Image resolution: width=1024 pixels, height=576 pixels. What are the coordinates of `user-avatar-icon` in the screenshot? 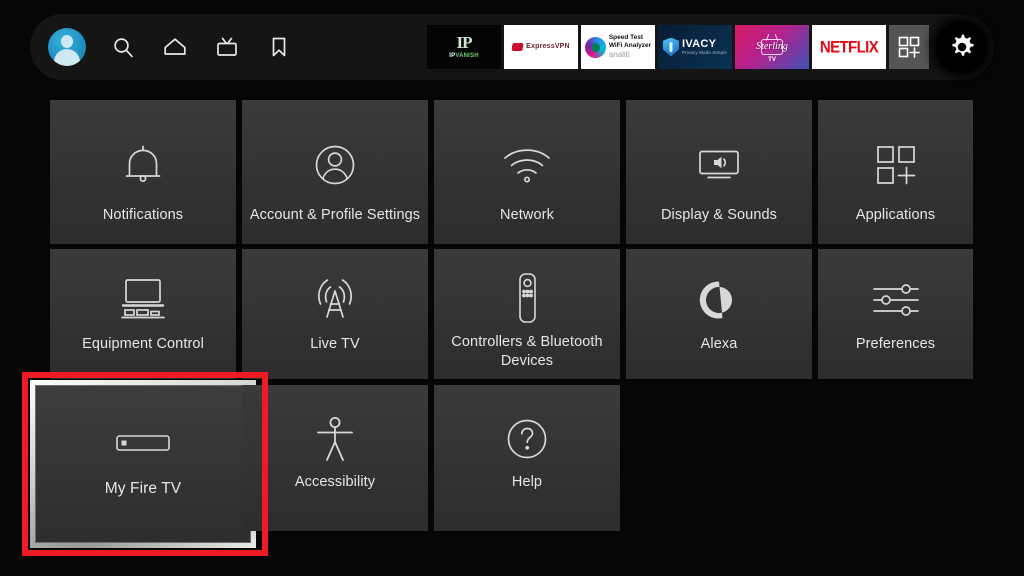 It's located at (67, 47).